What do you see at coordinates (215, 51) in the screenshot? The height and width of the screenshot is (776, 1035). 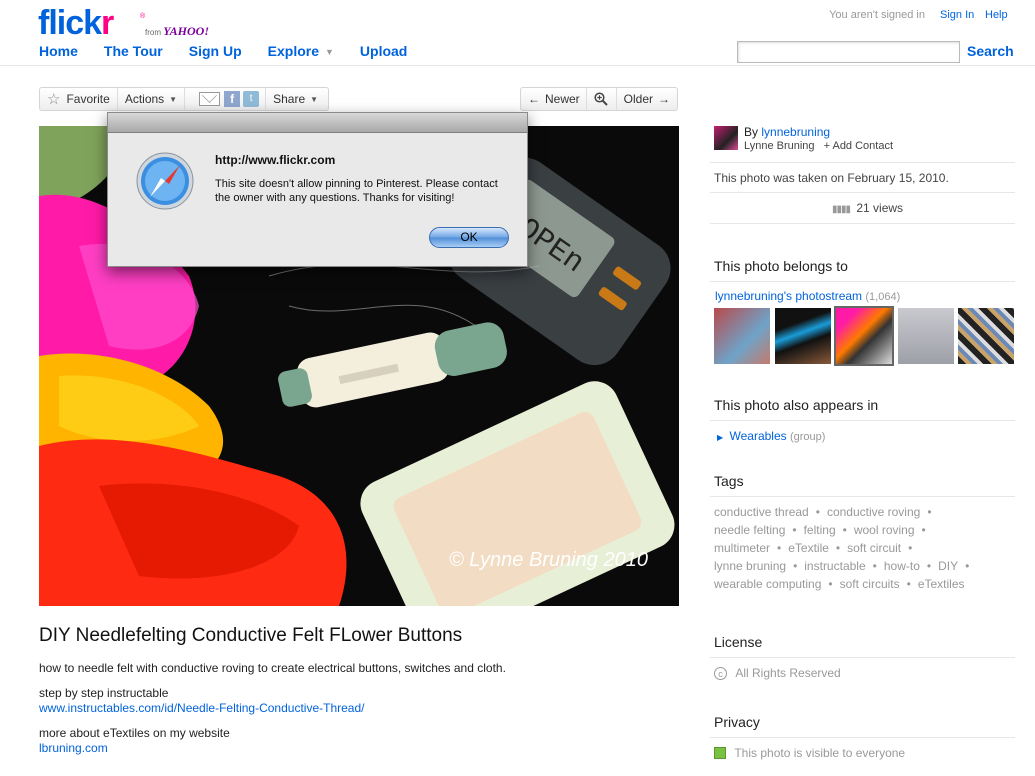 I see `nav-sign-up: Sign Up` at bounding box center [215, 51].